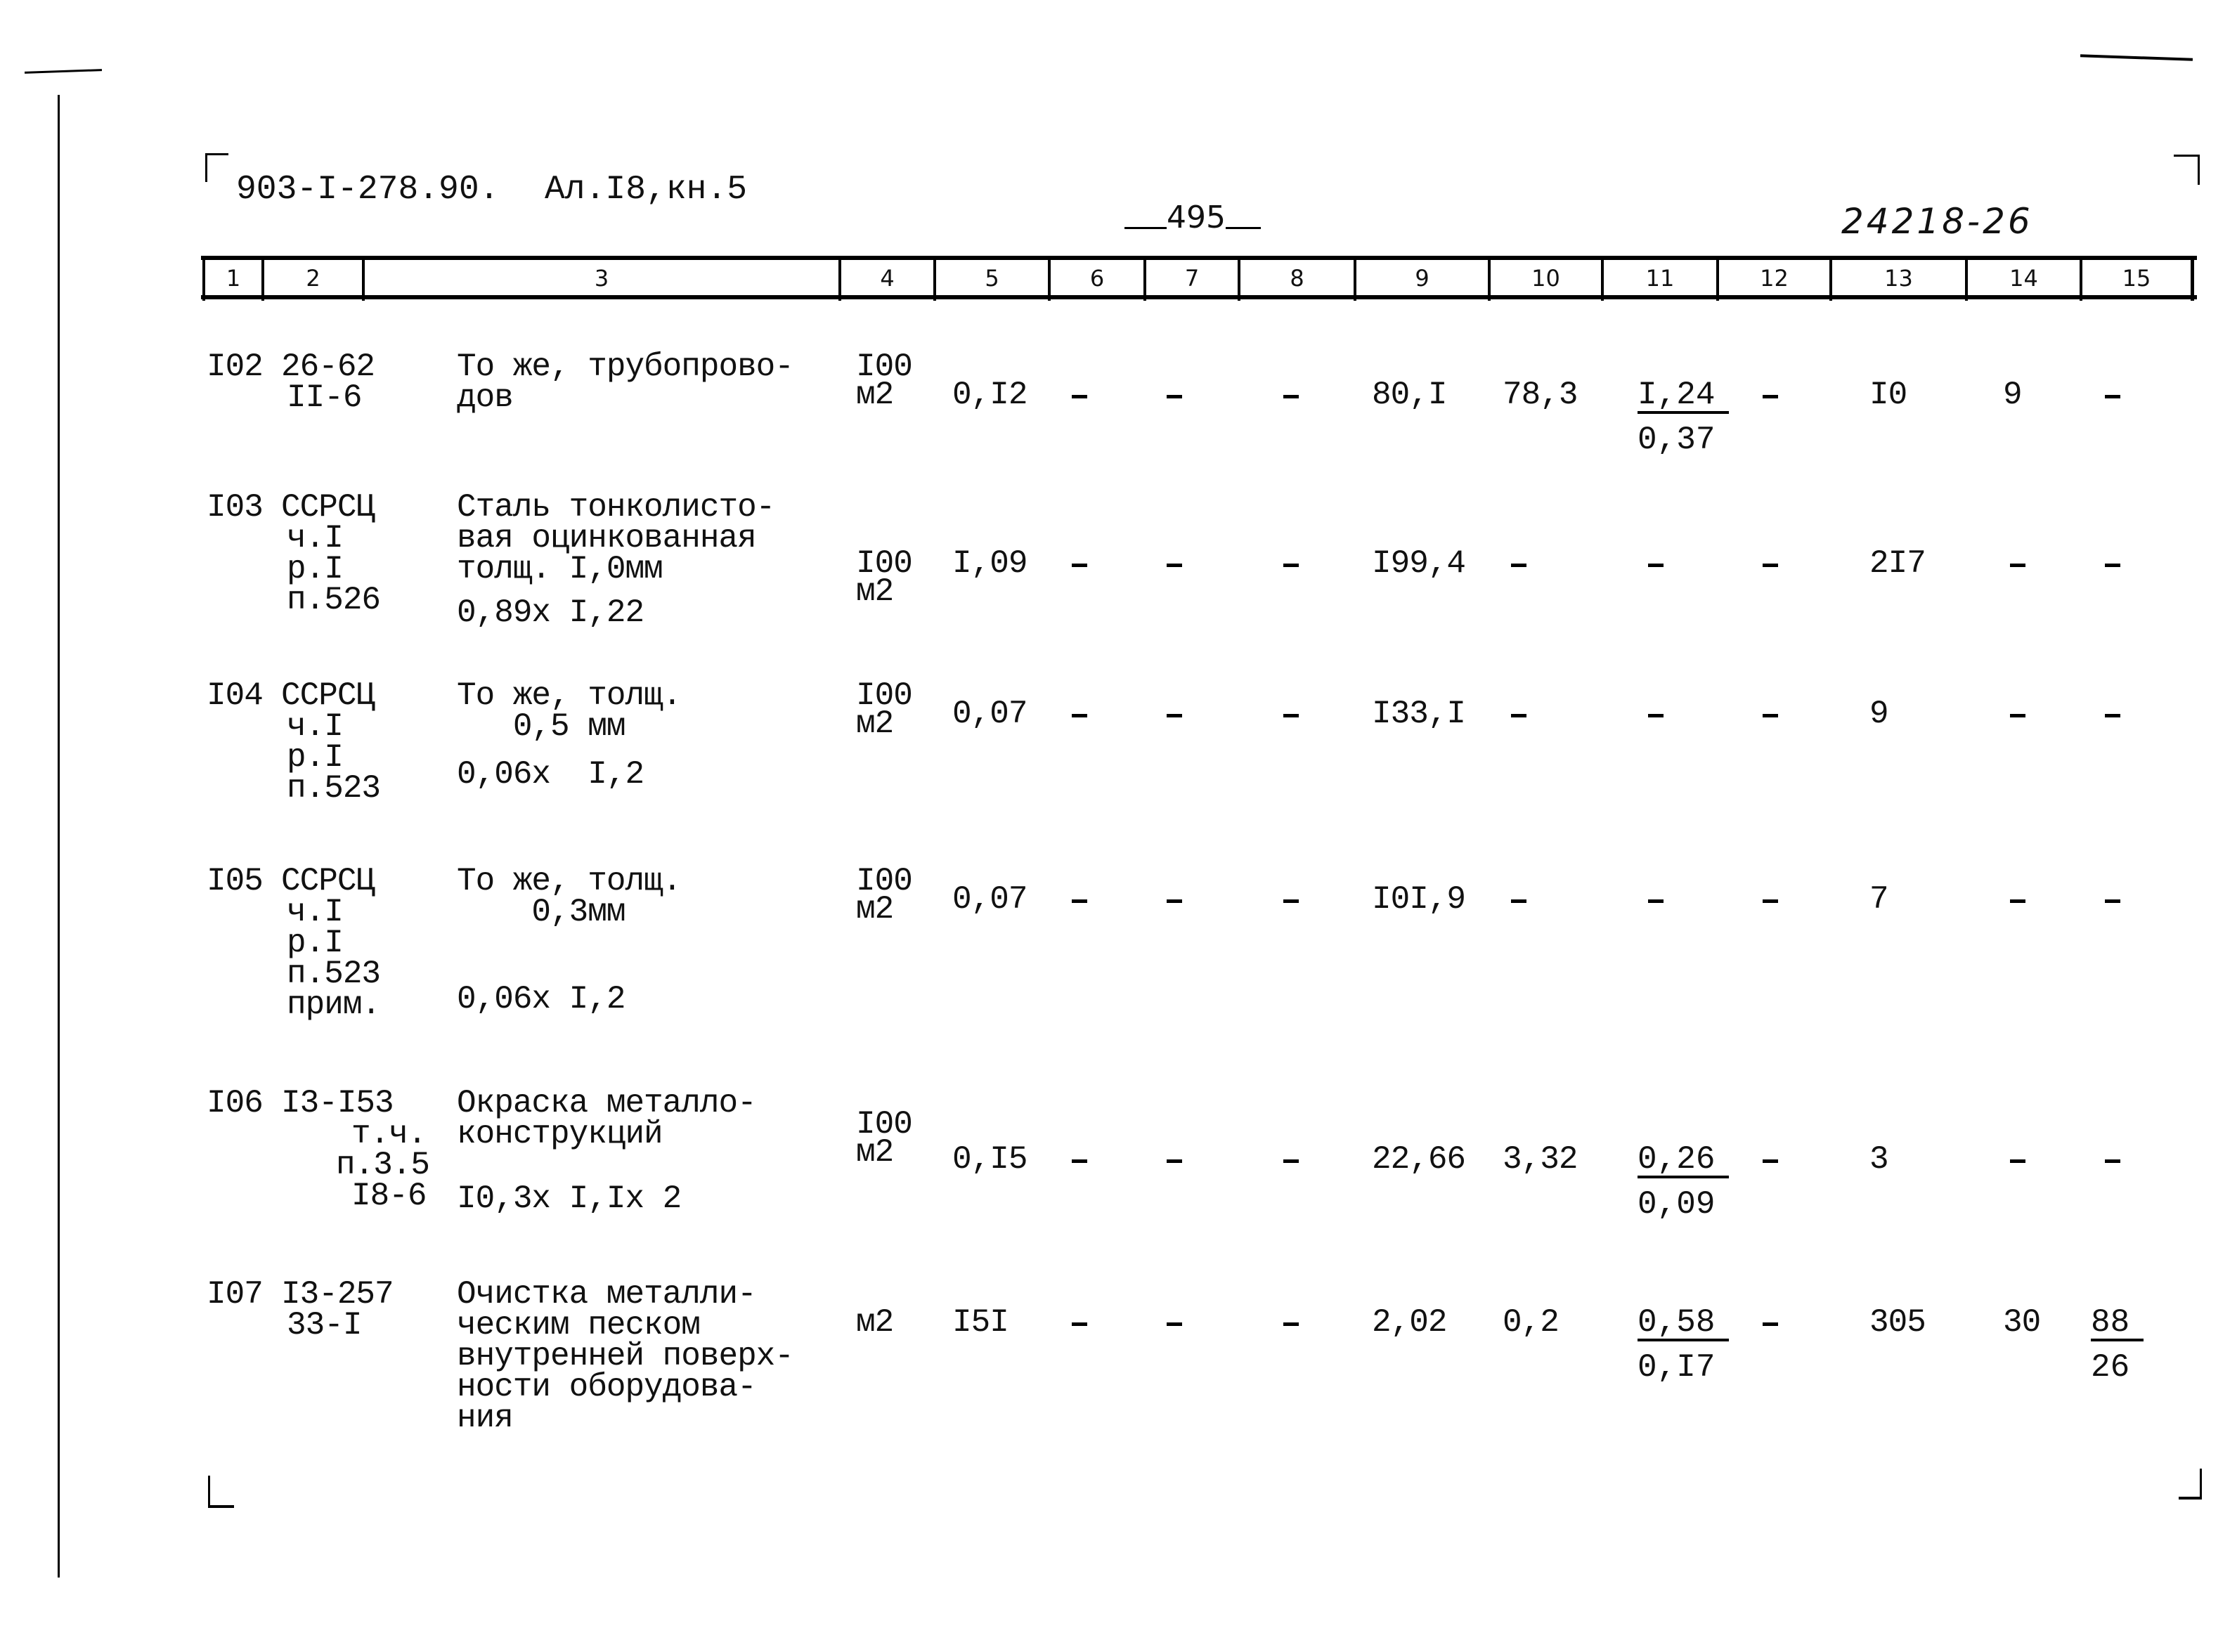 This screenshot has height=1652, width=2237. What do you see at coordinates (1656, 715) in the screenshot?
I see `cell-c11-empty-dash` at bounding box center [1656, 715].